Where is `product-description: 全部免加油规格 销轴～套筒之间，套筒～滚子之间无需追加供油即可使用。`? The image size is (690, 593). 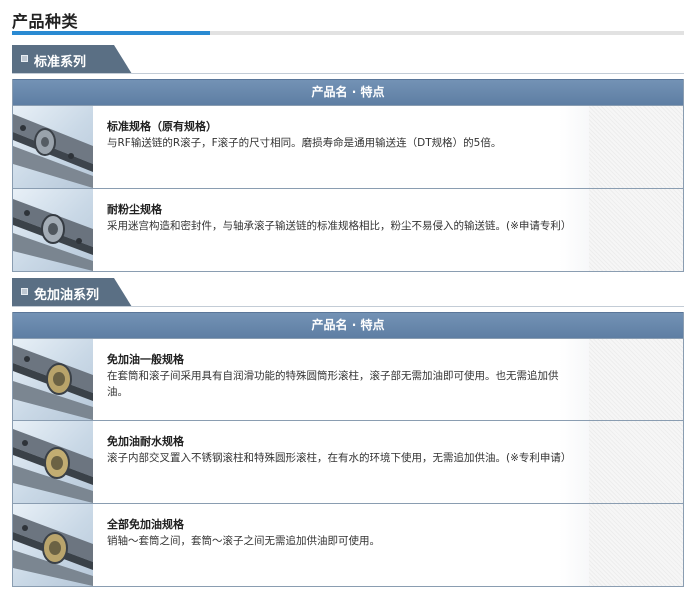
product-description: 全部免加油规格 销轴～套筒之间，套筒～滚子之间无需追加供油即可使用。 is located at coordinates (341, 545).